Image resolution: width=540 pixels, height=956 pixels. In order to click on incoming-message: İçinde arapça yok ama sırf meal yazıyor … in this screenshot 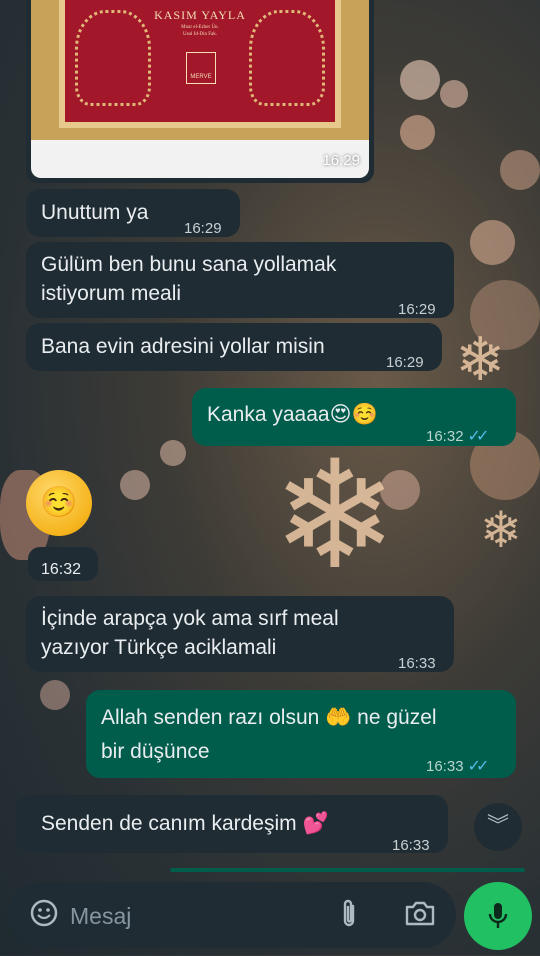, I will do `click(240, 634)`.